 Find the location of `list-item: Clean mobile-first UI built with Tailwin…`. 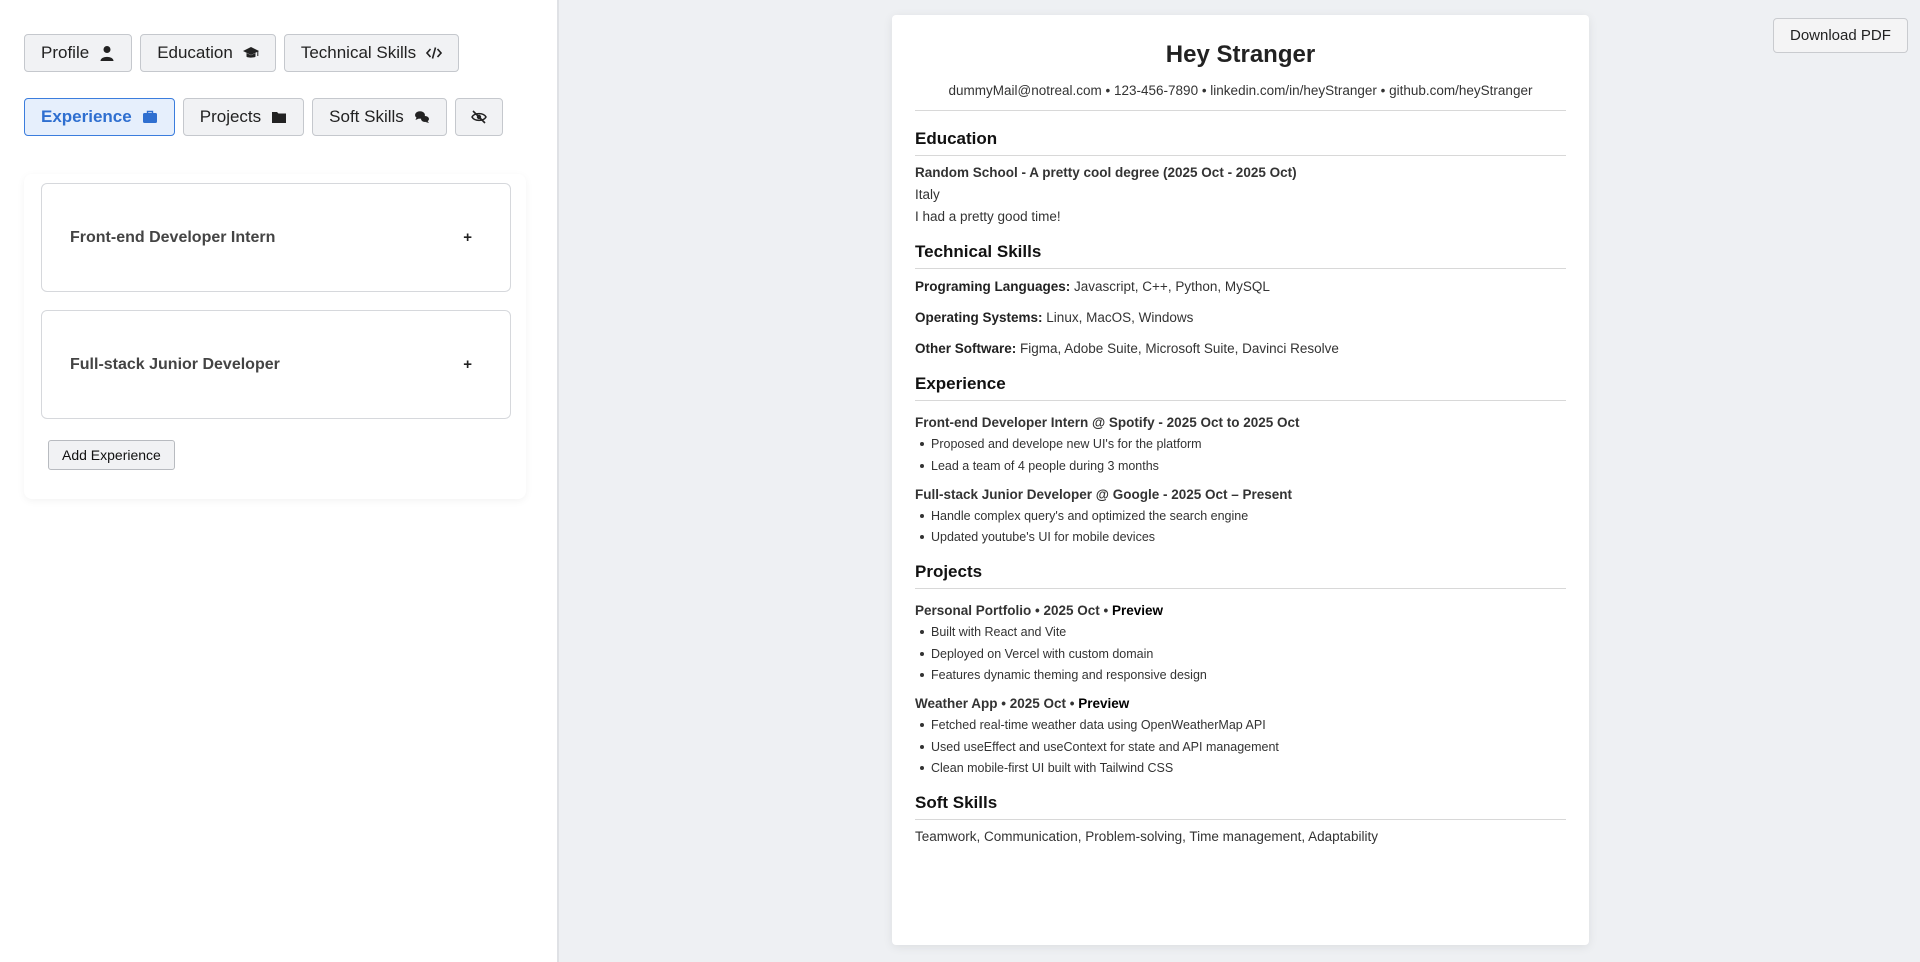

list-item: Clean mobile-first UI built with Tailwin… is located at coordinates (1240, 768).